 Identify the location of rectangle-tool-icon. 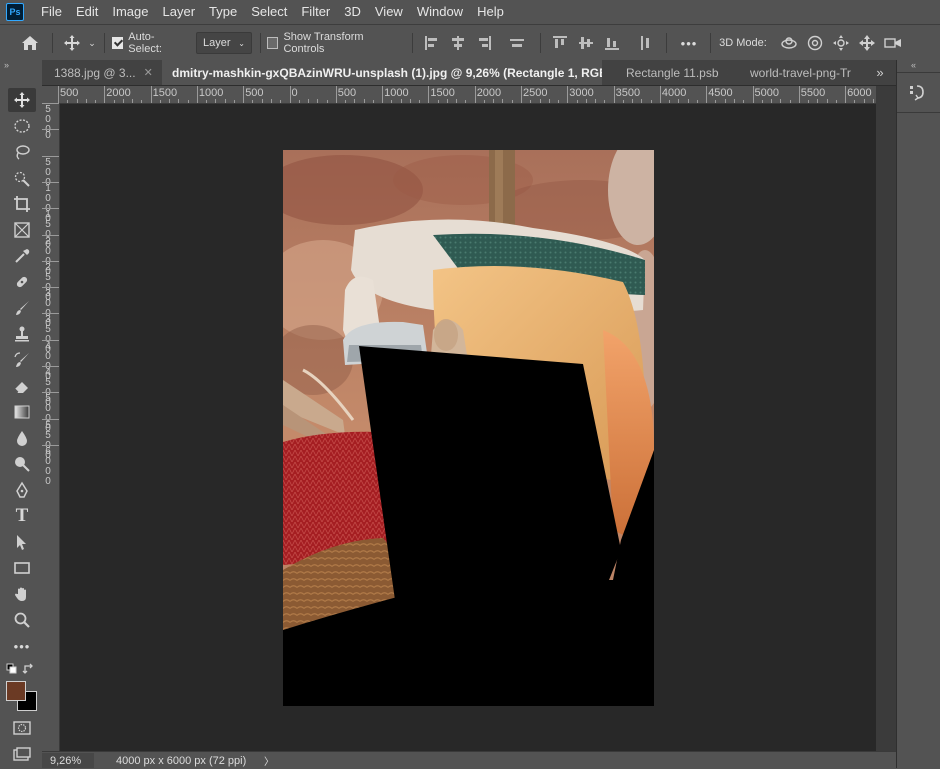
(22, 568).